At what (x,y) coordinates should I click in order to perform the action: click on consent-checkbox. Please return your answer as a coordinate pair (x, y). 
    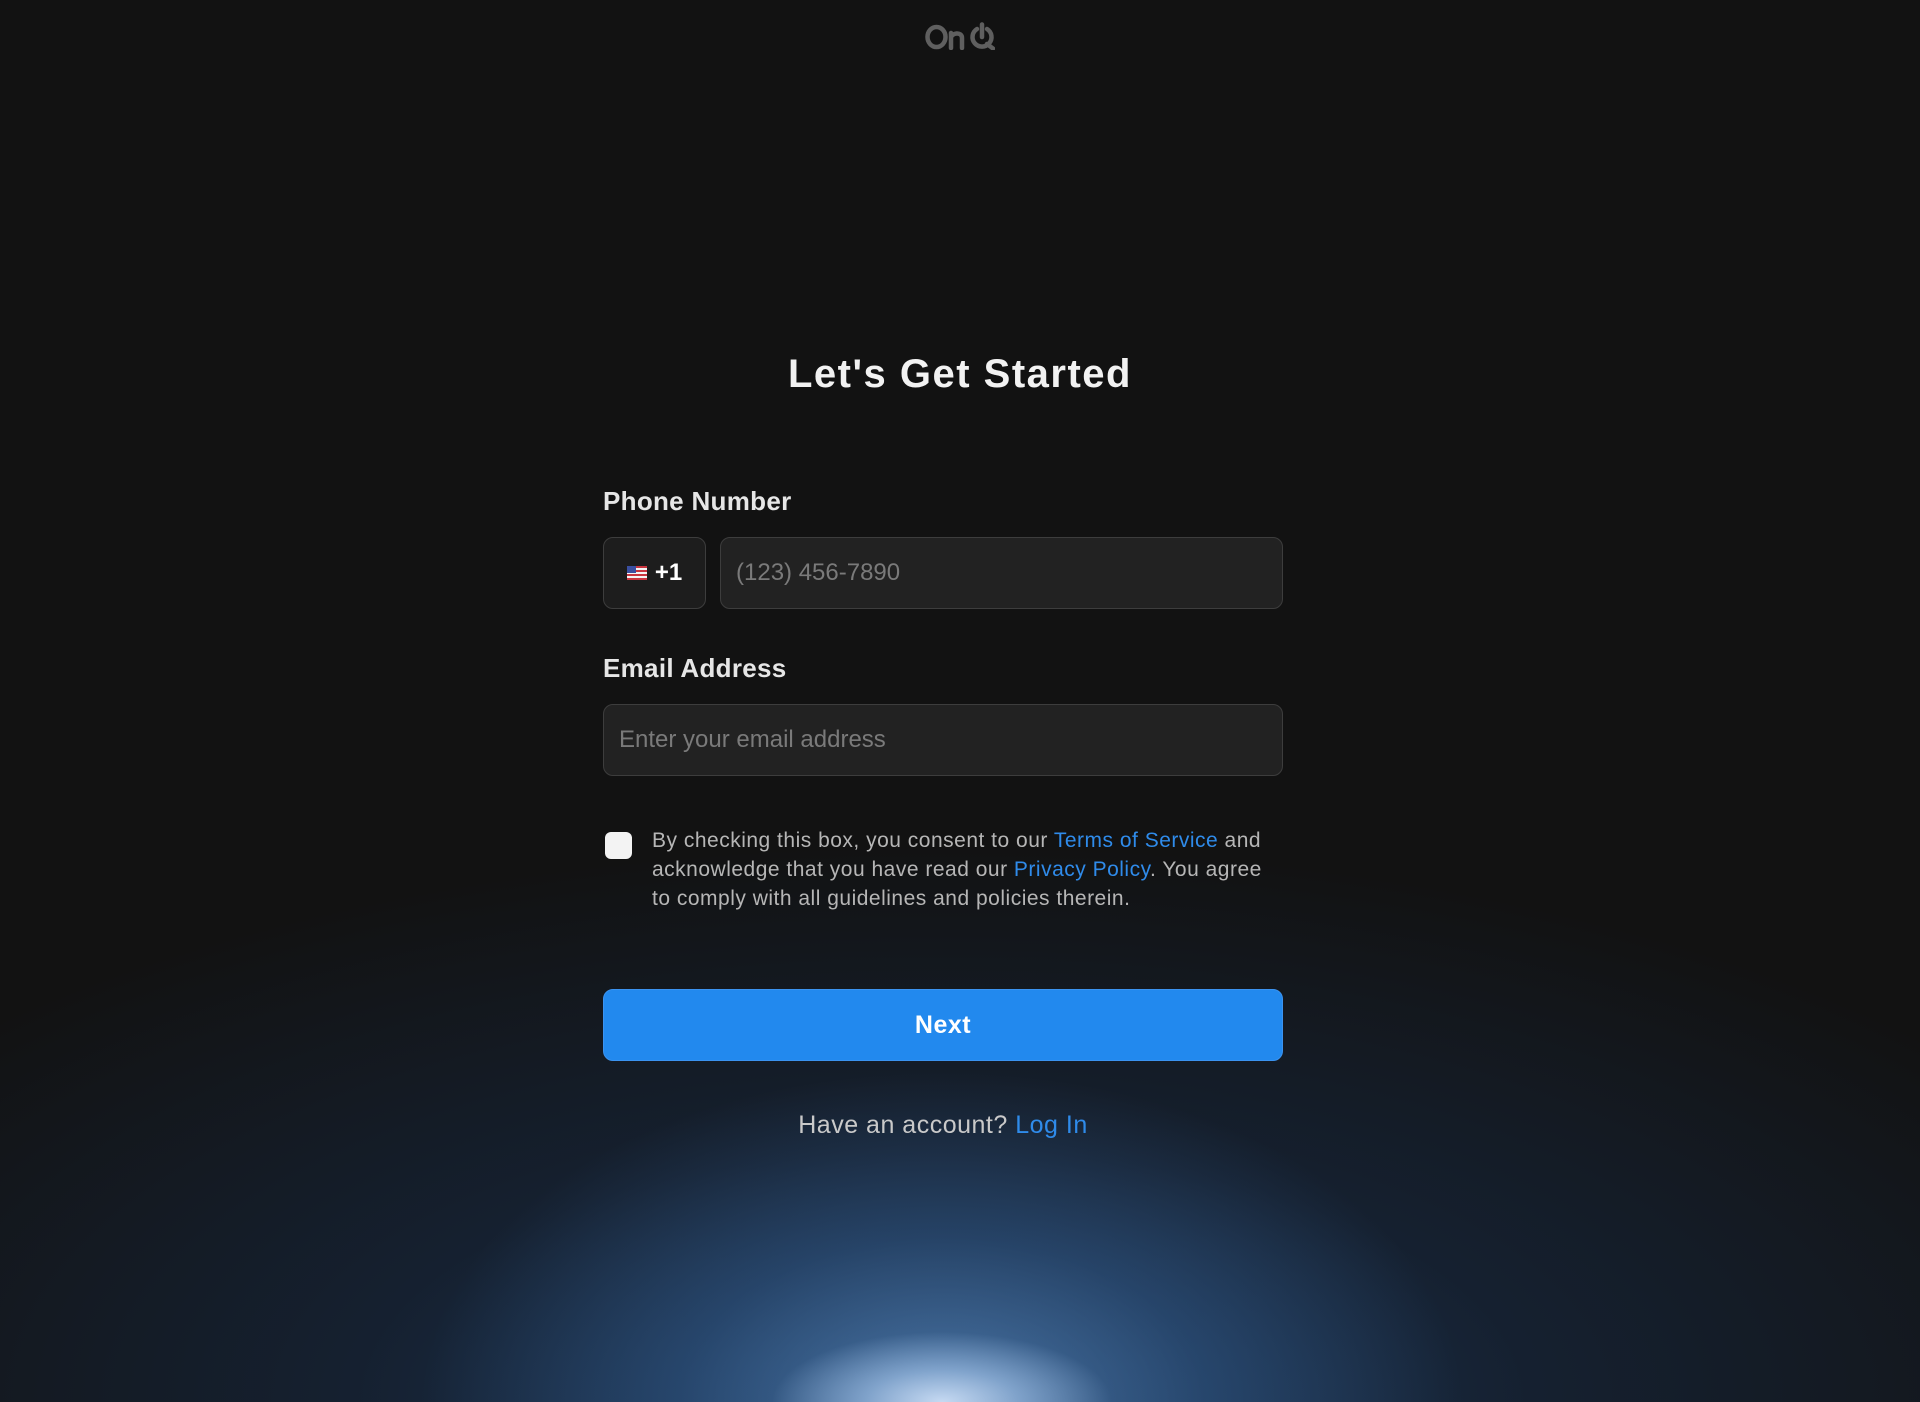
    Looking at the image, I should click on (618, 845).